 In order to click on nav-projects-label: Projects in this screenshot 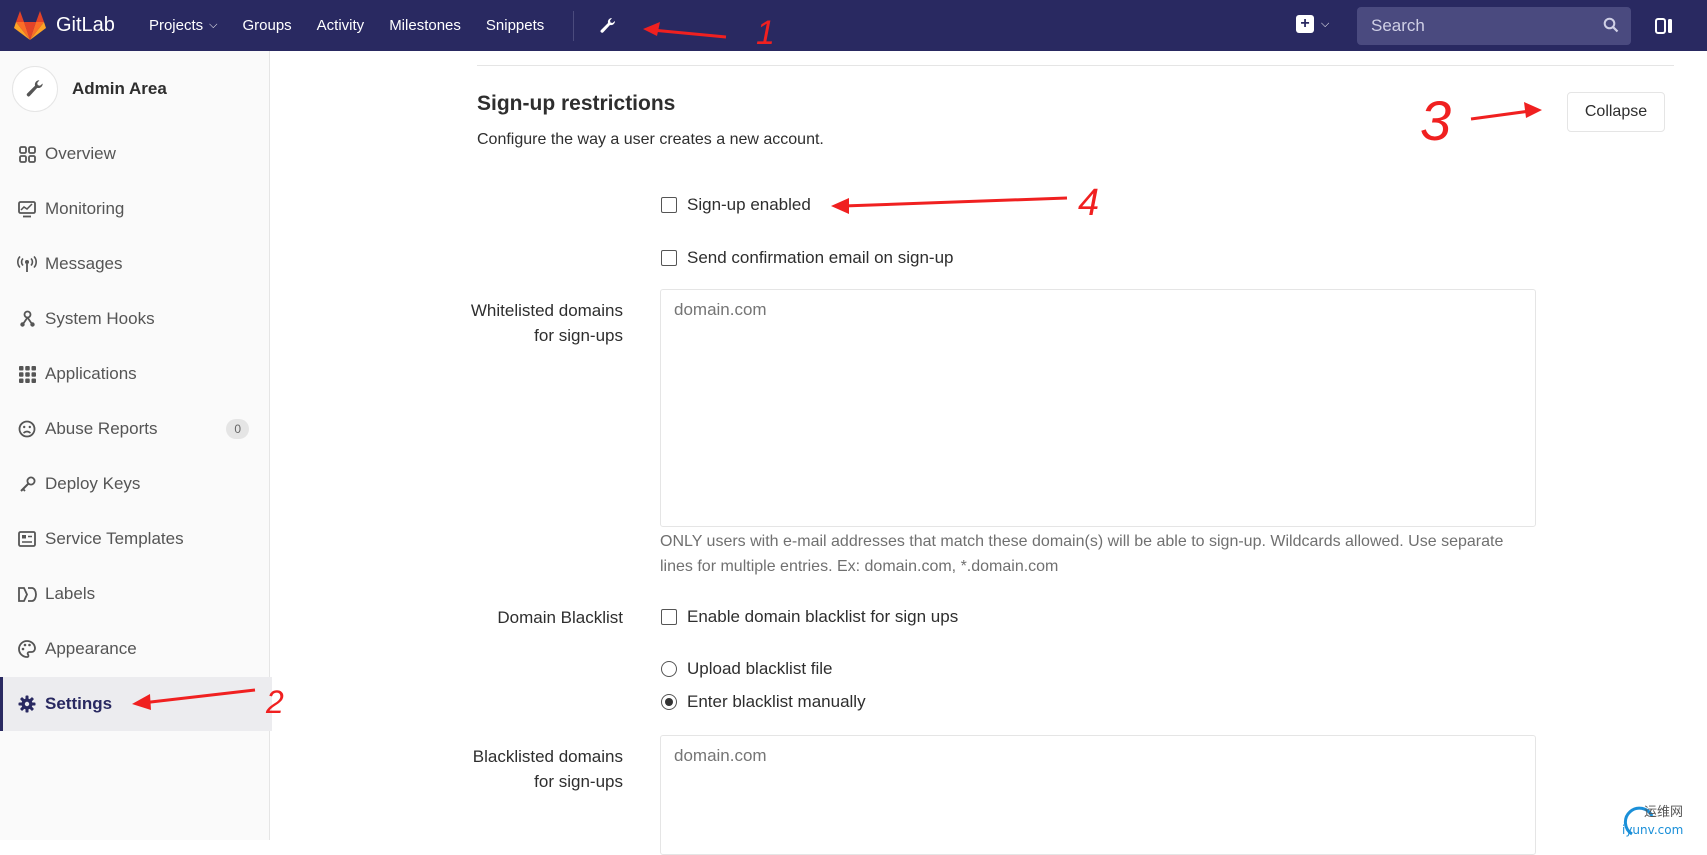, I will do `click(176, 25)`.